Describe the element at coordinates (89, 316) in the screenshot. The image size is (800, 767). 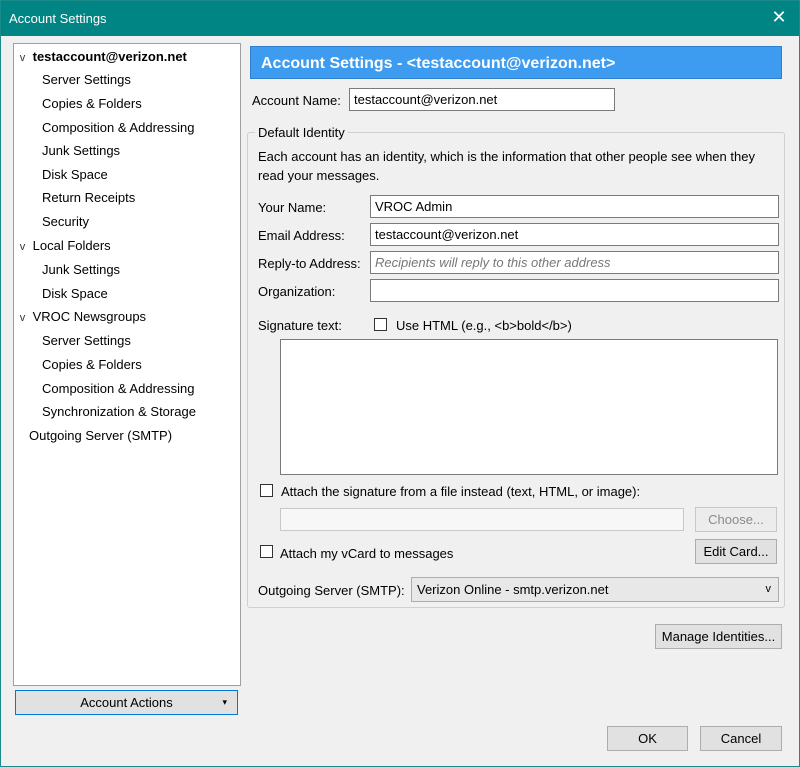
I see `tree-item-label: VROC Newsgroups` at that location.